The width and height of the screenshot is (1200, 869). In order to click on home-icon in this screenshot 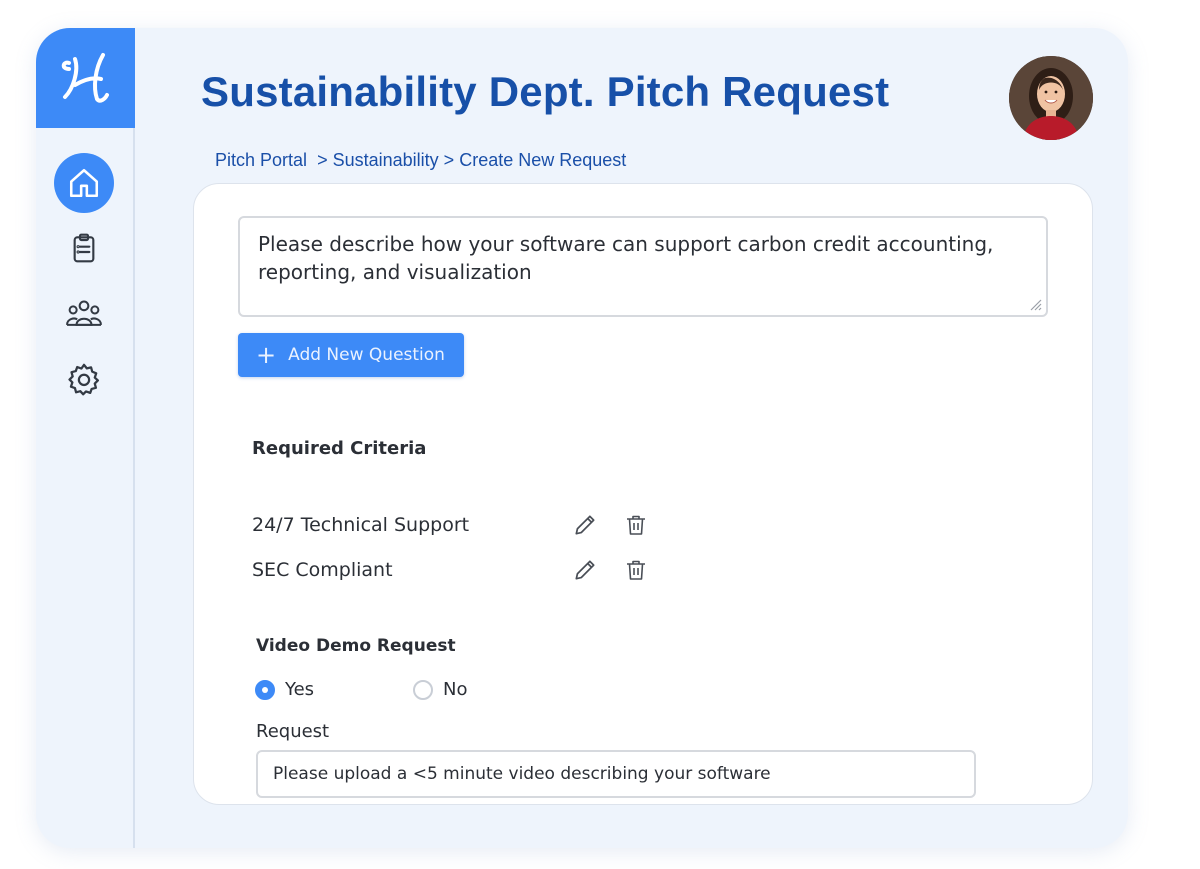, I will do `click(84, 183)`.